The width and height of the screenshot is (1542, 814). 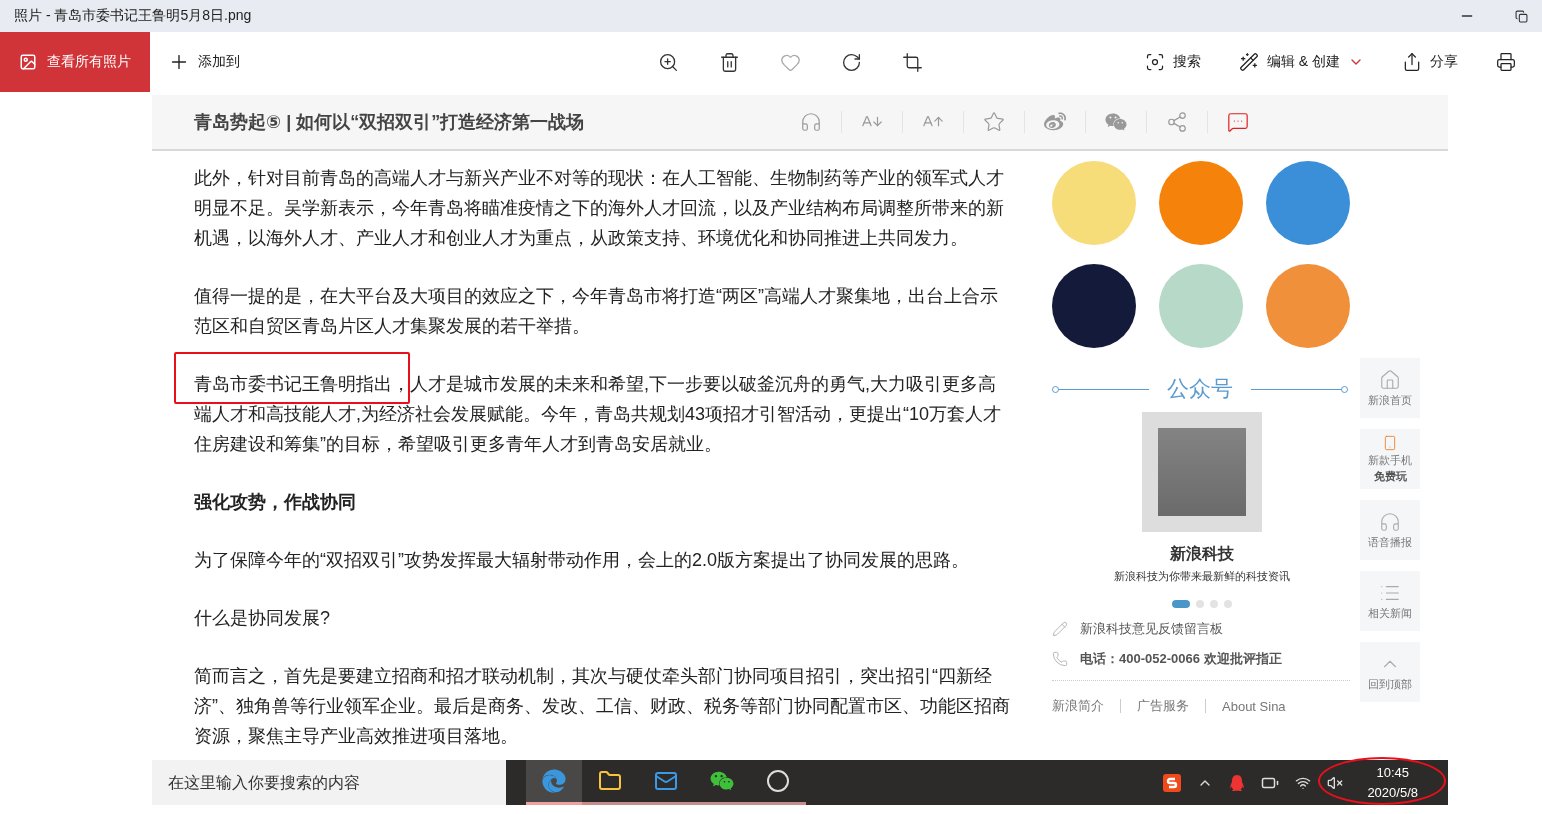 I want to click on tool-label: 新款手机, so click(x=1390, y=460).